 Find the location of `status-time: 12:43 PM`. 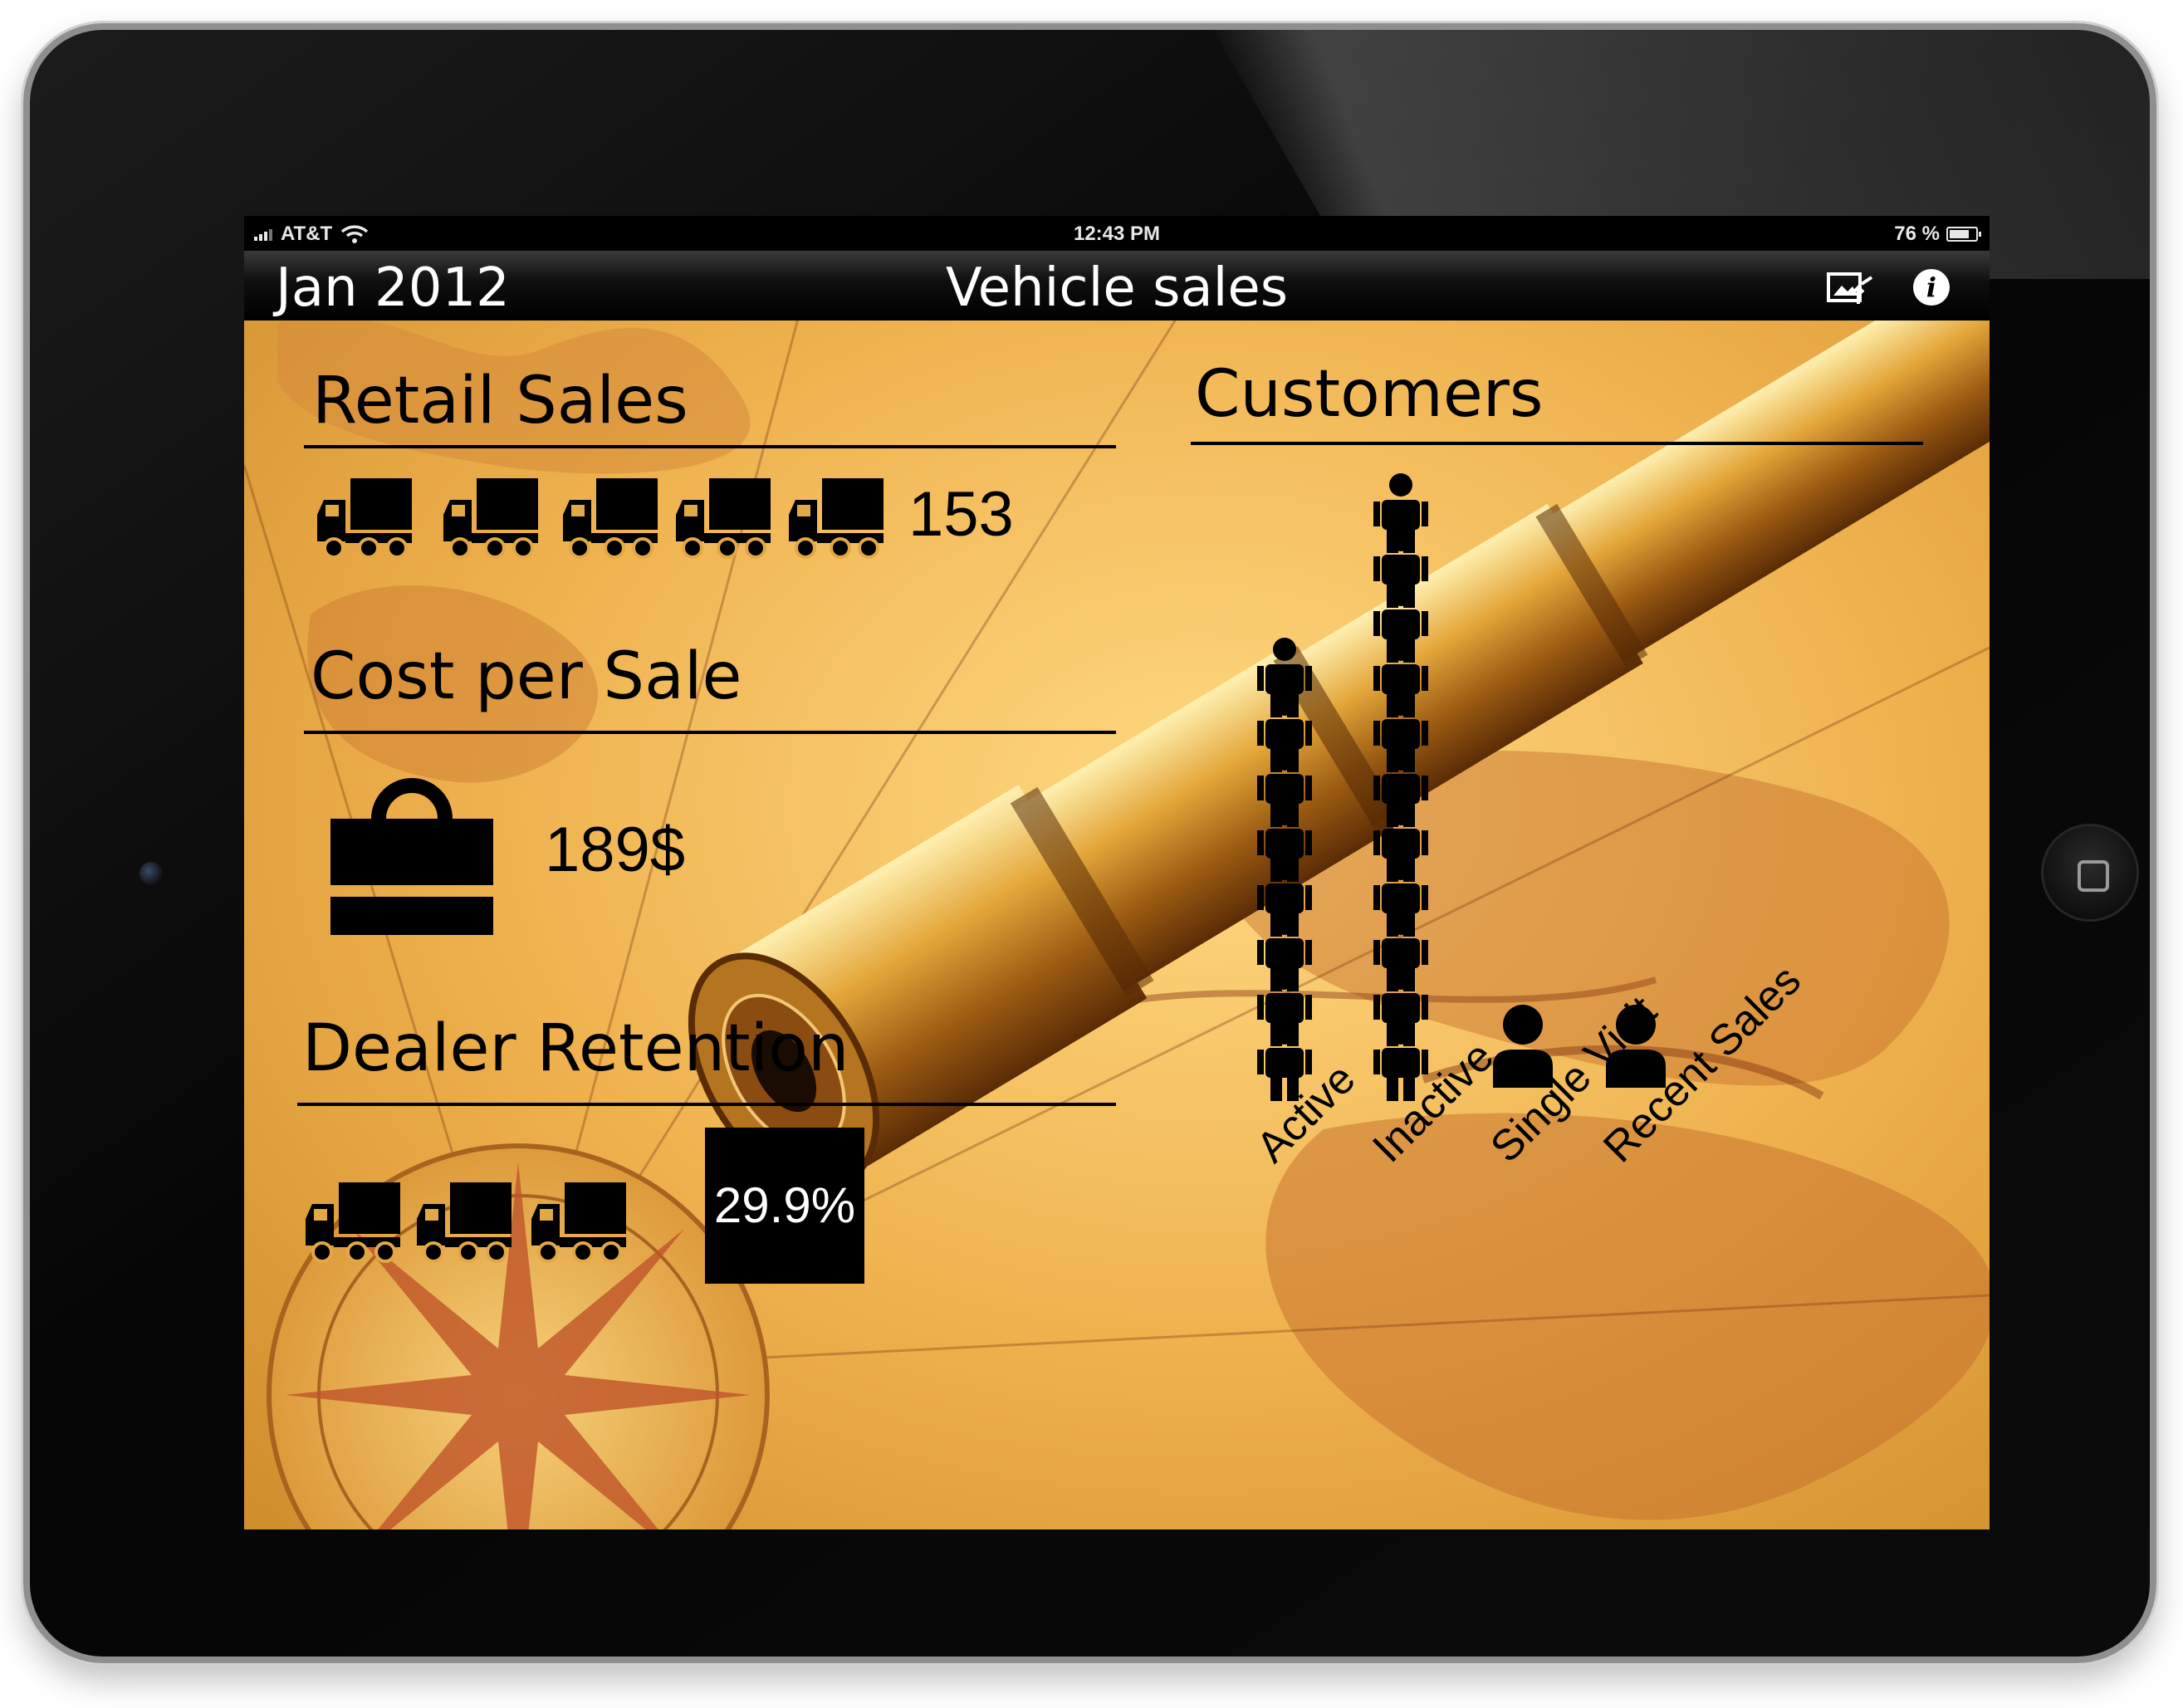

status-time: 12:43 PM is located at coordinates (1117, 234).